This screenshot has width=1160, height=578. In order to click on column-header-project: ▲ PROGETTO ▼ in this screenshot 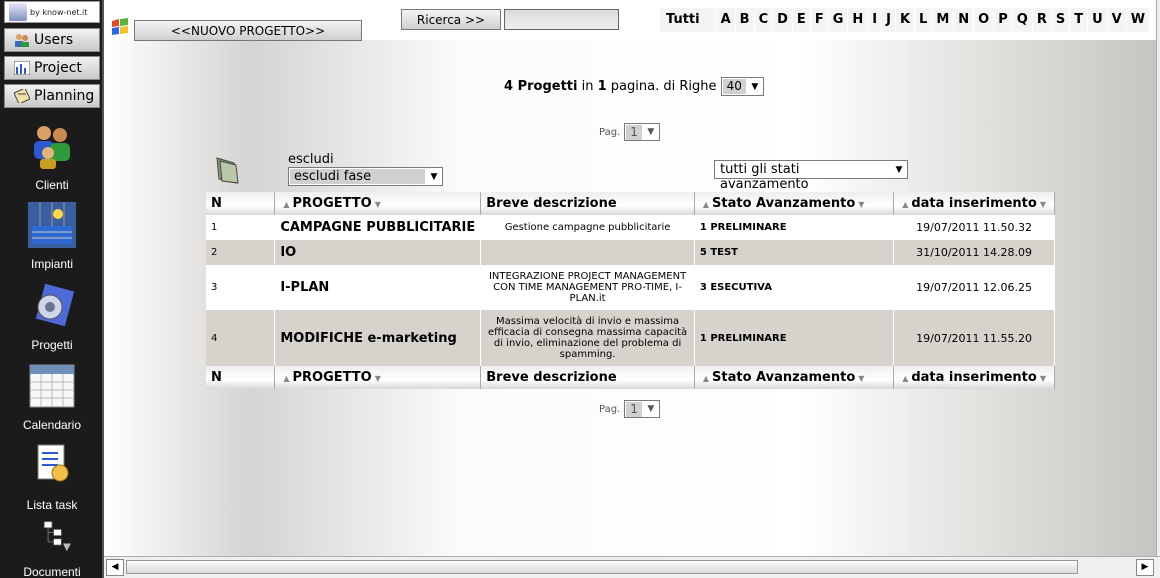, I will do `click(378, 203)`.